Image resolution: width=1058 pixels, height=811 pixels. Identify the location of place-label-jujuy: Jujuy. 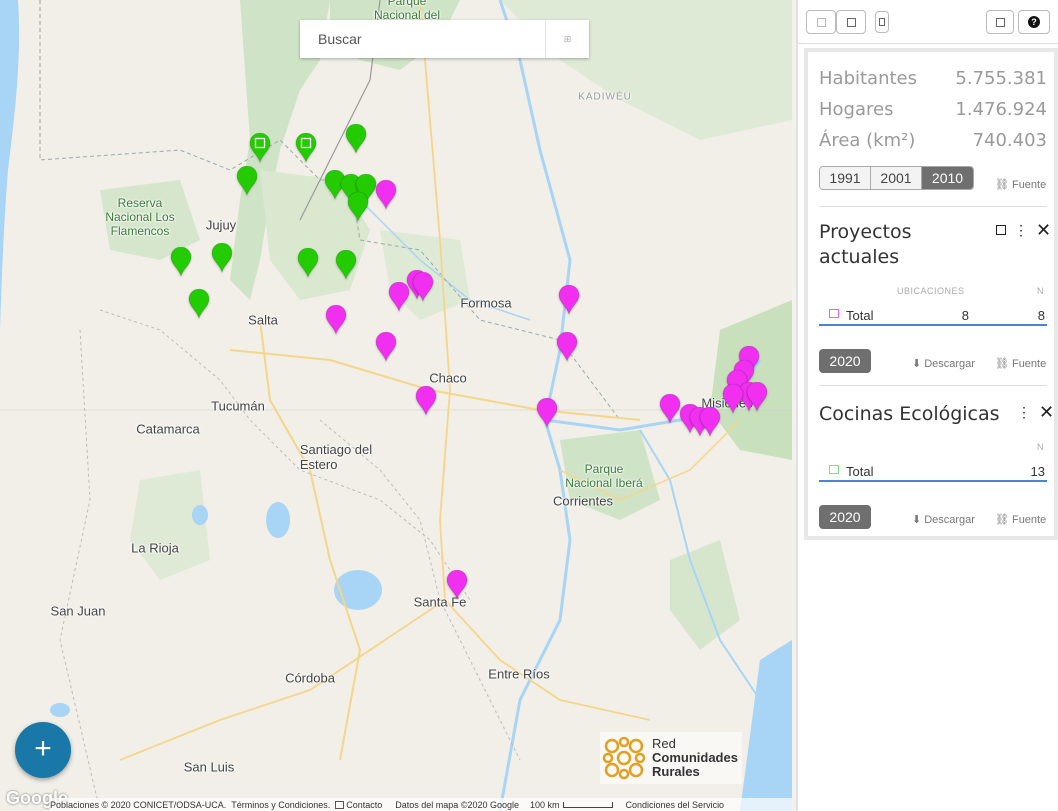
(221, 225).